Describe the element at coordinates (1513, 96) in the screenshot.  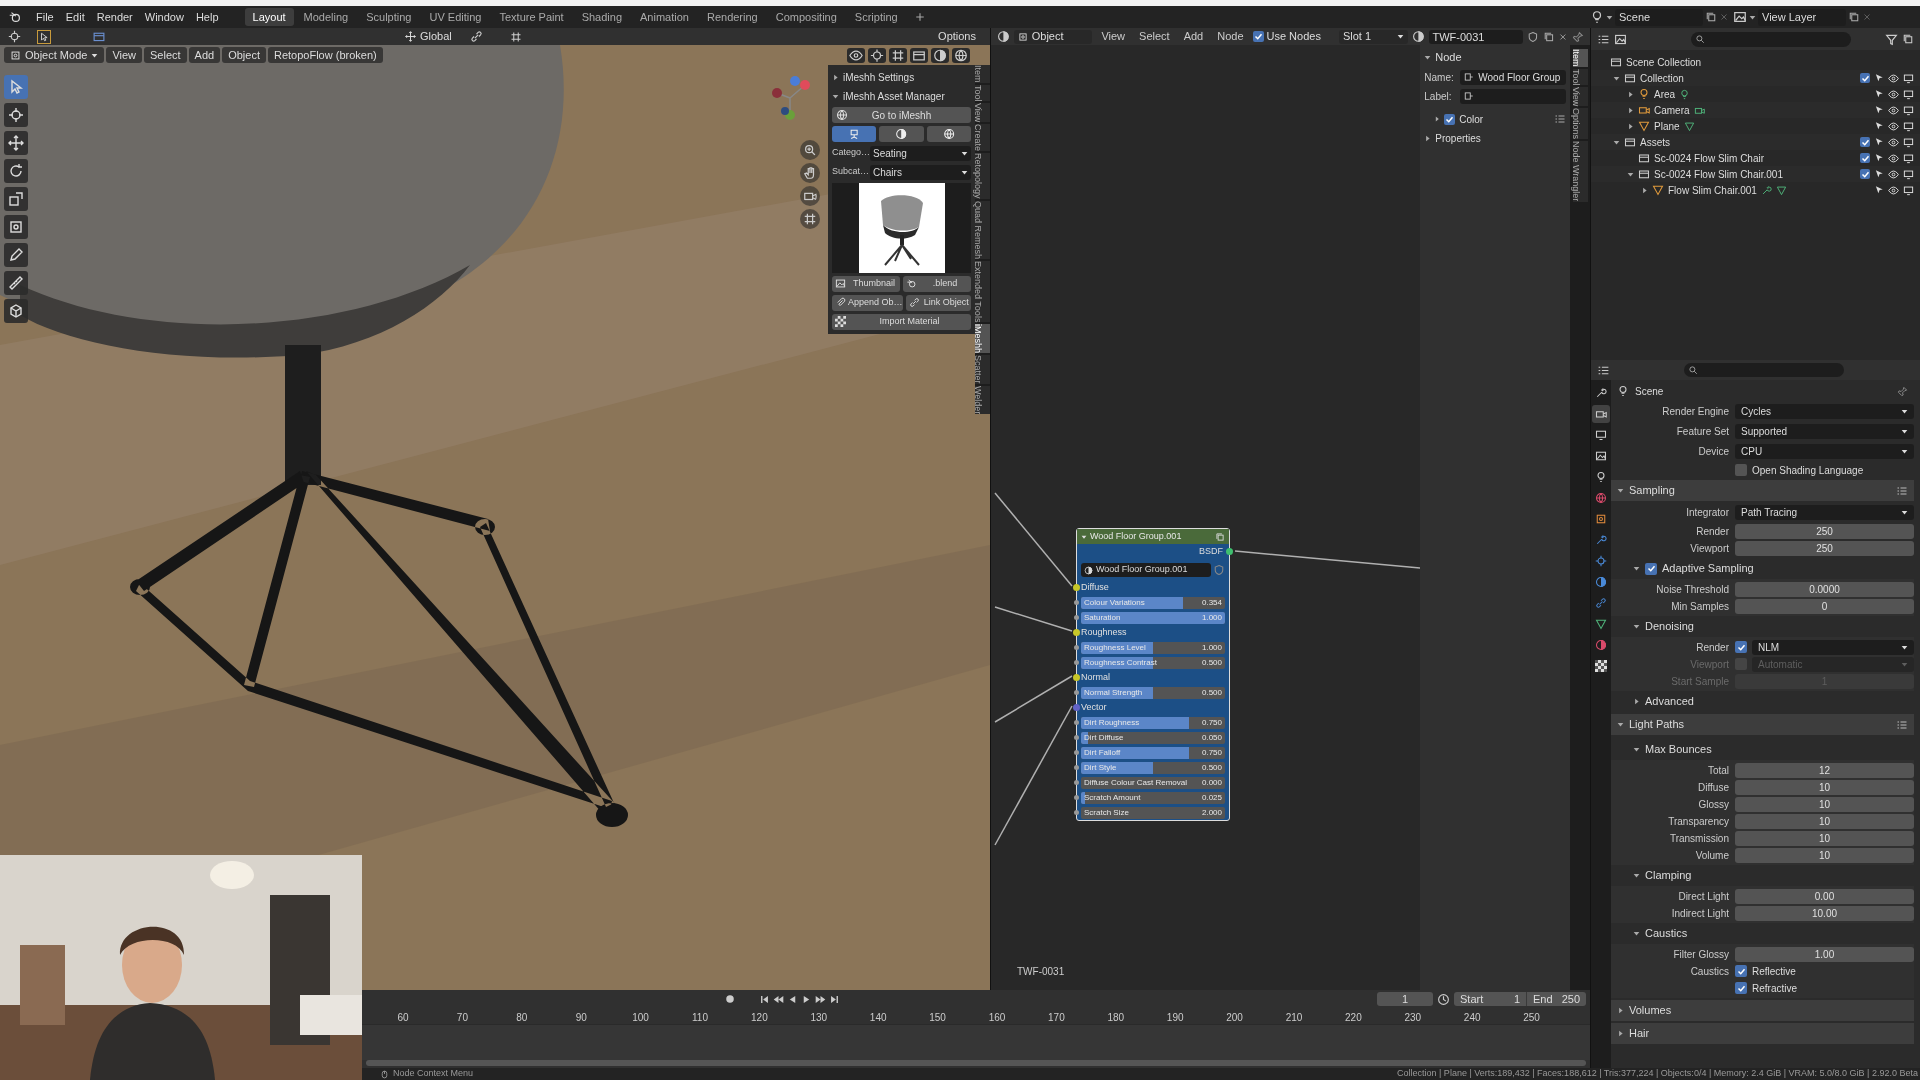
I see `text-field` at that location.